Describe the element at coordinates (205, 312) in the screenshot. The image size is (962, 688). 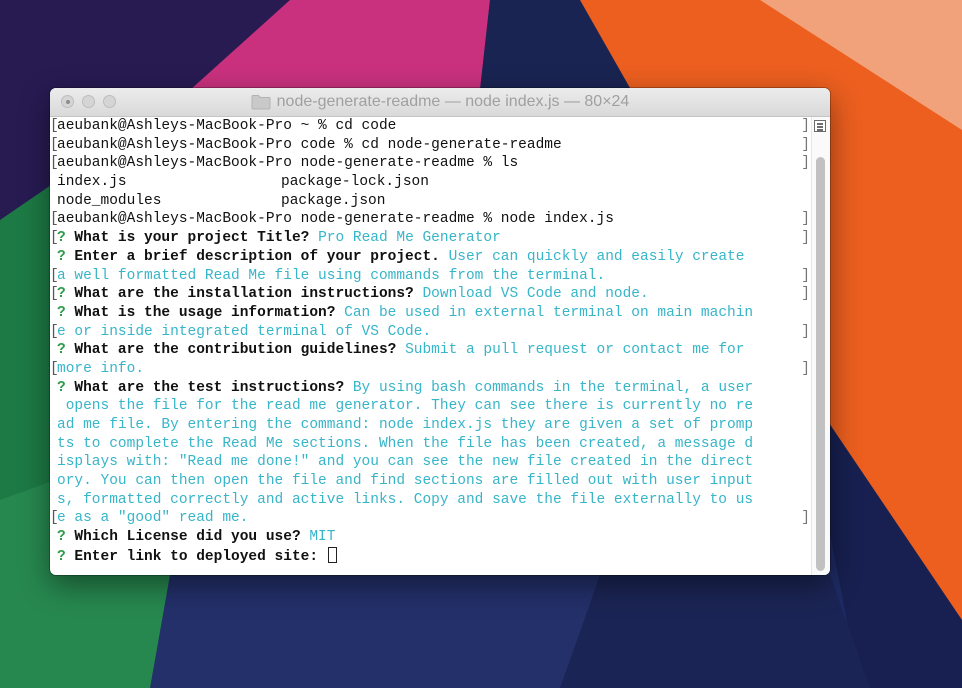
I see `question-text: What is the usage information?` at that location.